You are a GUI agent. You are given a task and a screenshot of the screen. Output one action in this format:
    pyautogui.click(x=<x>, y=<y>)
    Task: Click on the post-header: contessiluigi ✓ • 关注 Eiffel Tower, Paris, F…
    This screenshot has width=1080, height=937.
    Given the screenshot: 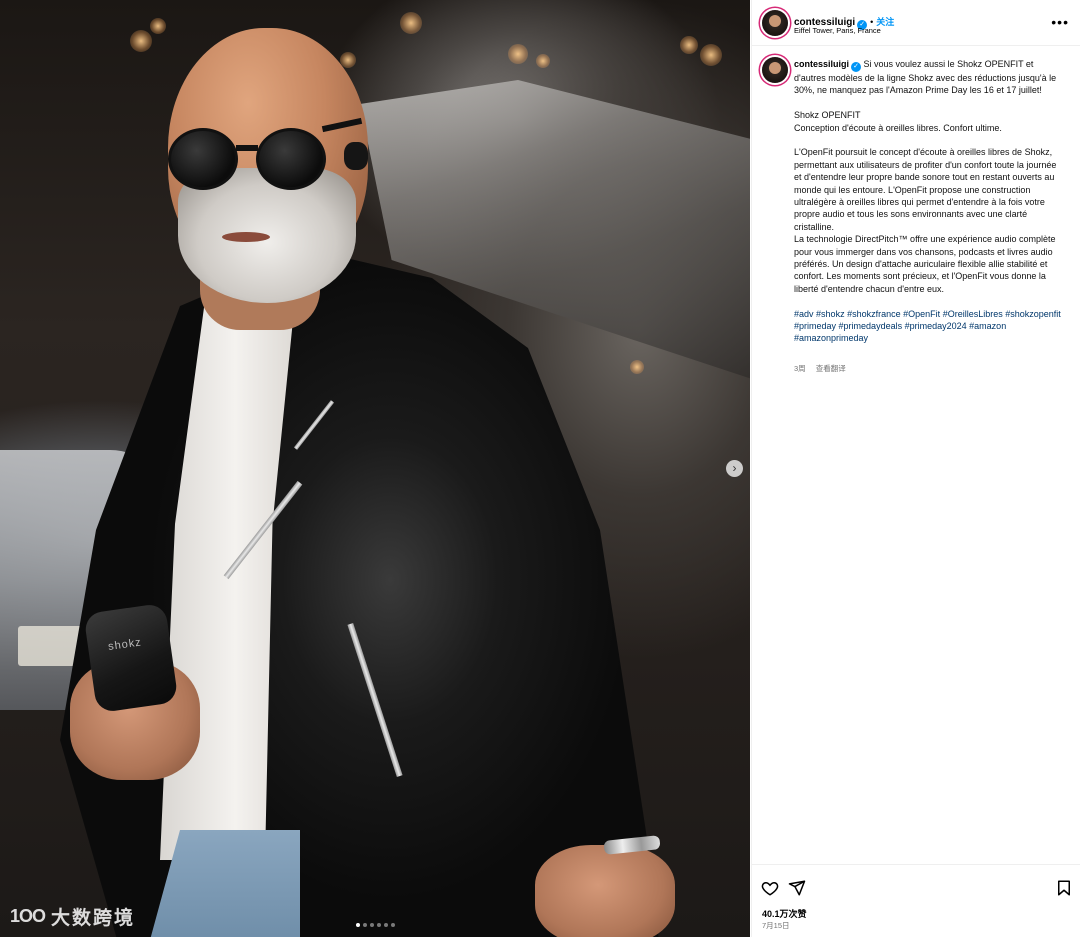 What is the action you would take?
    pyautogui.click(x=916, y=23)
    